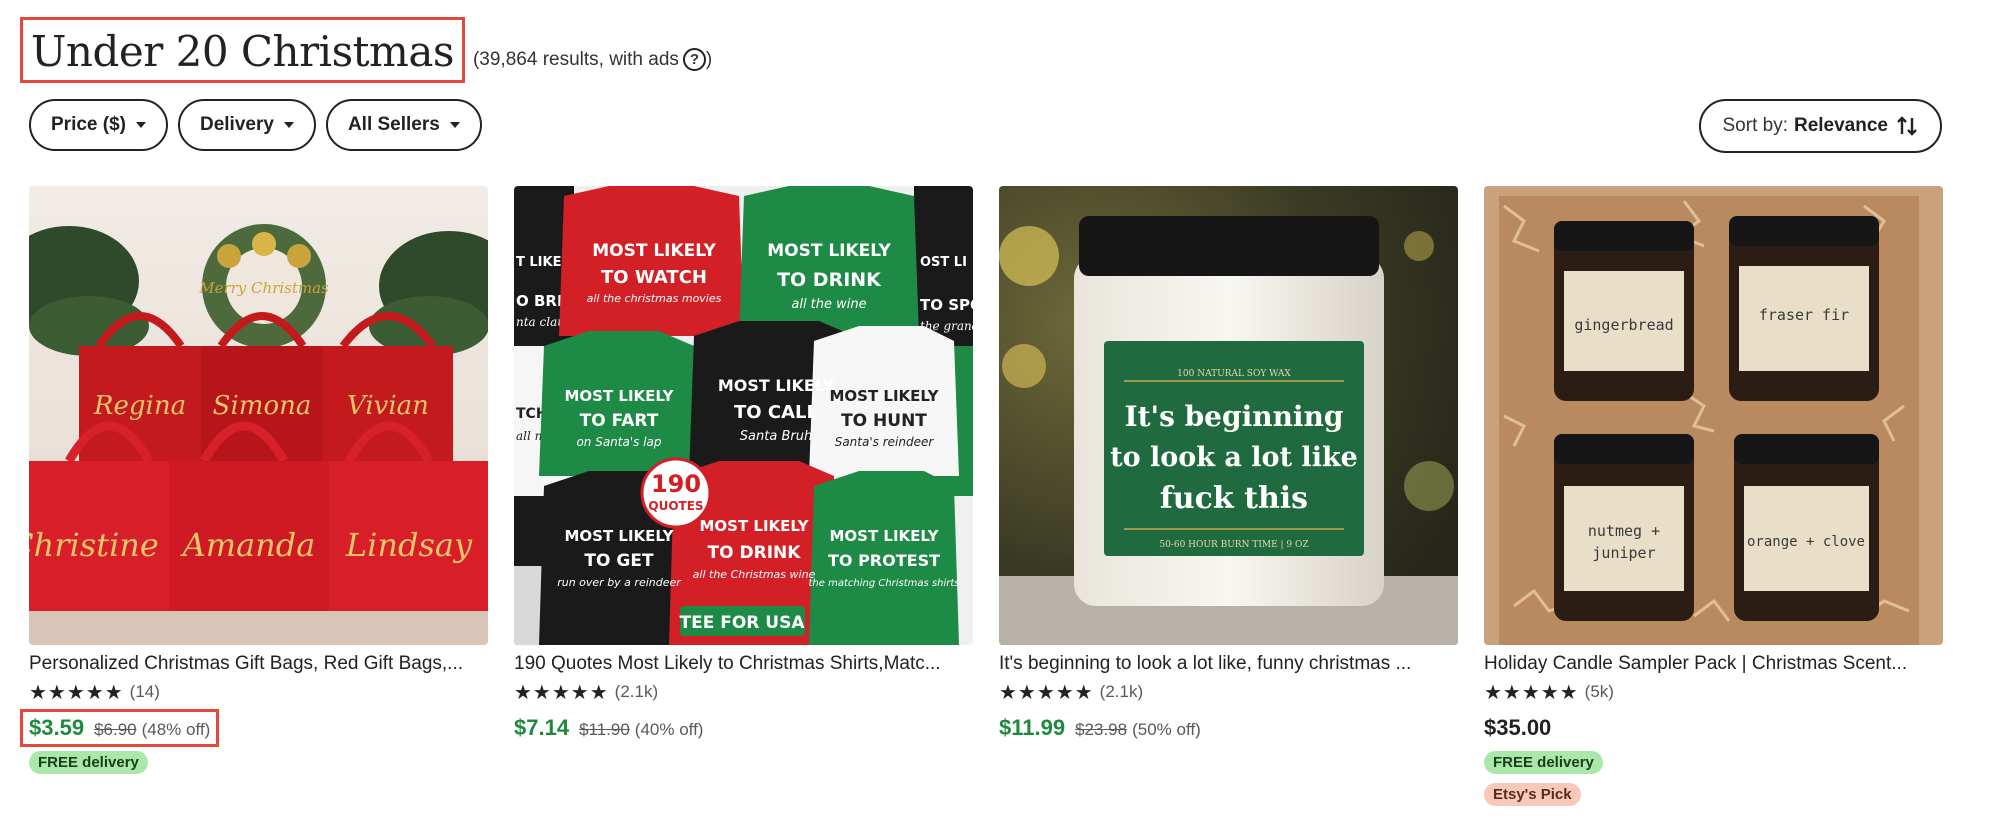  Describe the element at coordinates (694, 59) in the screenshot. I see `help-icon: ?` at that location.